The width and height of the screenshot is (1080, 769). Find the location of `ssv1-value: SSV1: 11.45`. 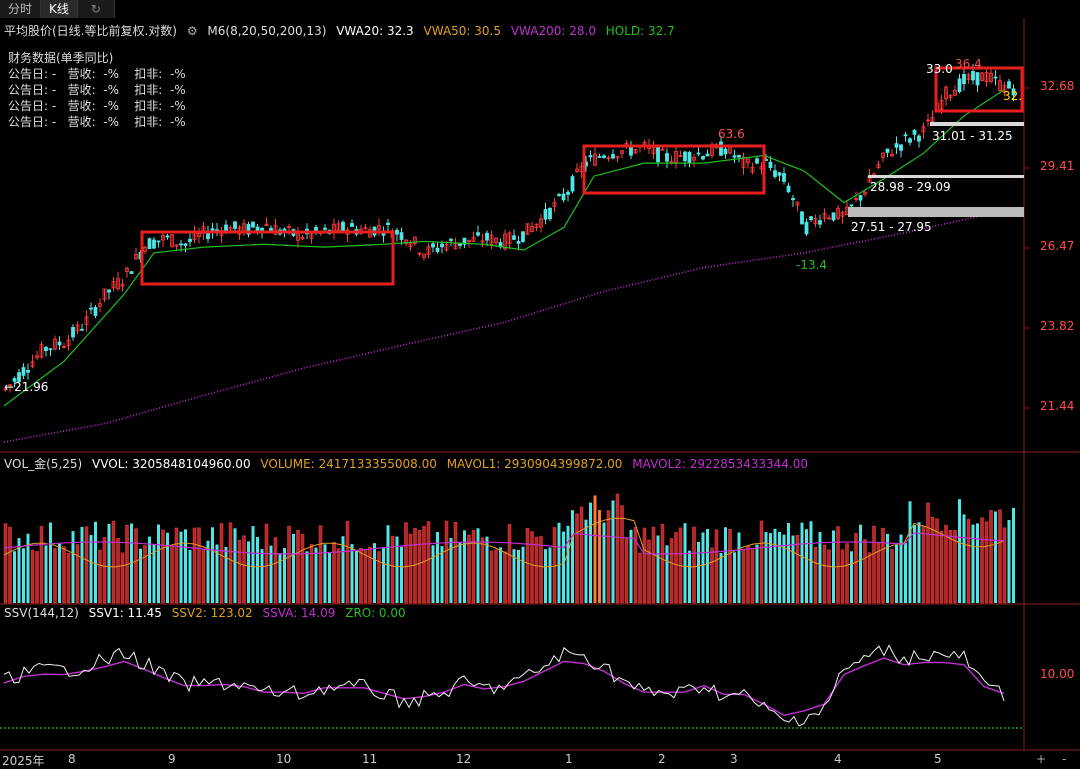

ssv1-value: SSV1: 11.45 is located at coordinates (125, 613).